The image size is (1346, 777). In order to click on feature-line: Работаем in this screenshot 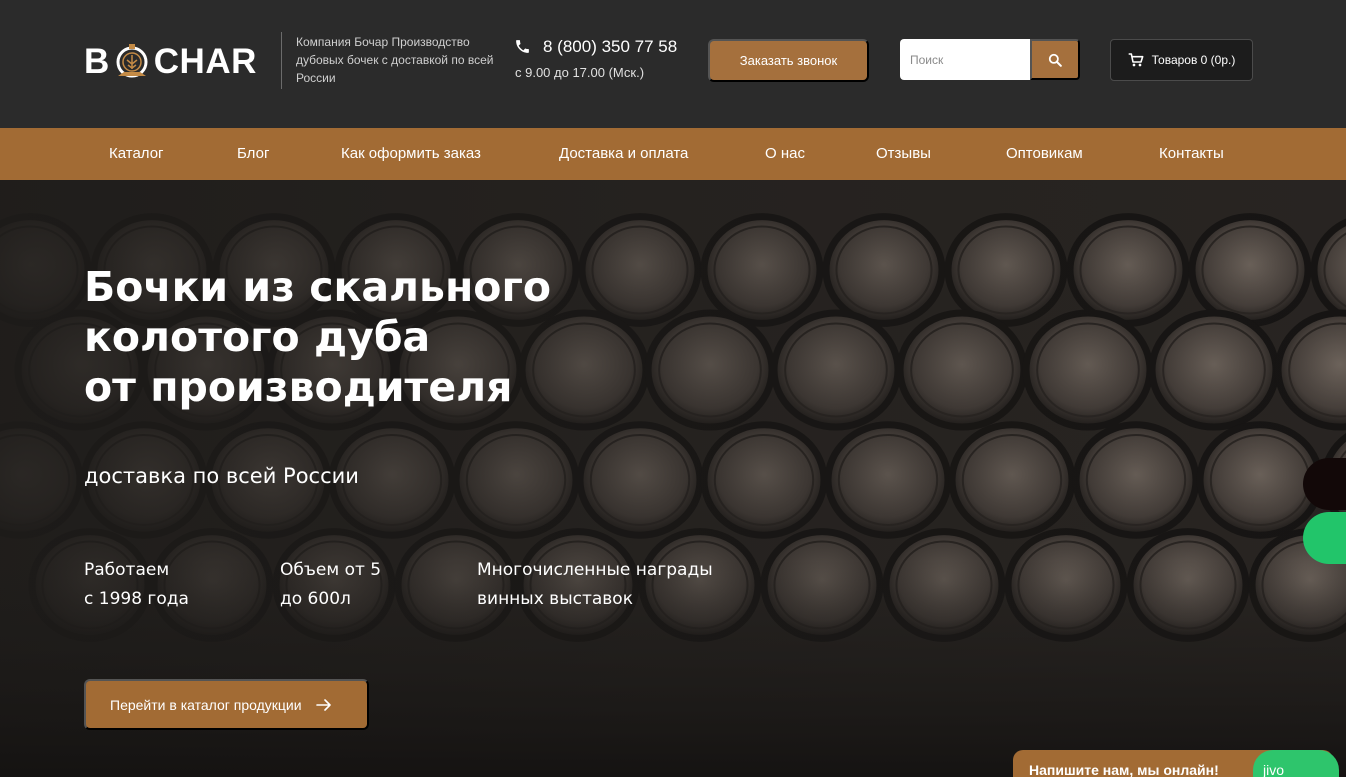, I will do `click(127, 570)`.